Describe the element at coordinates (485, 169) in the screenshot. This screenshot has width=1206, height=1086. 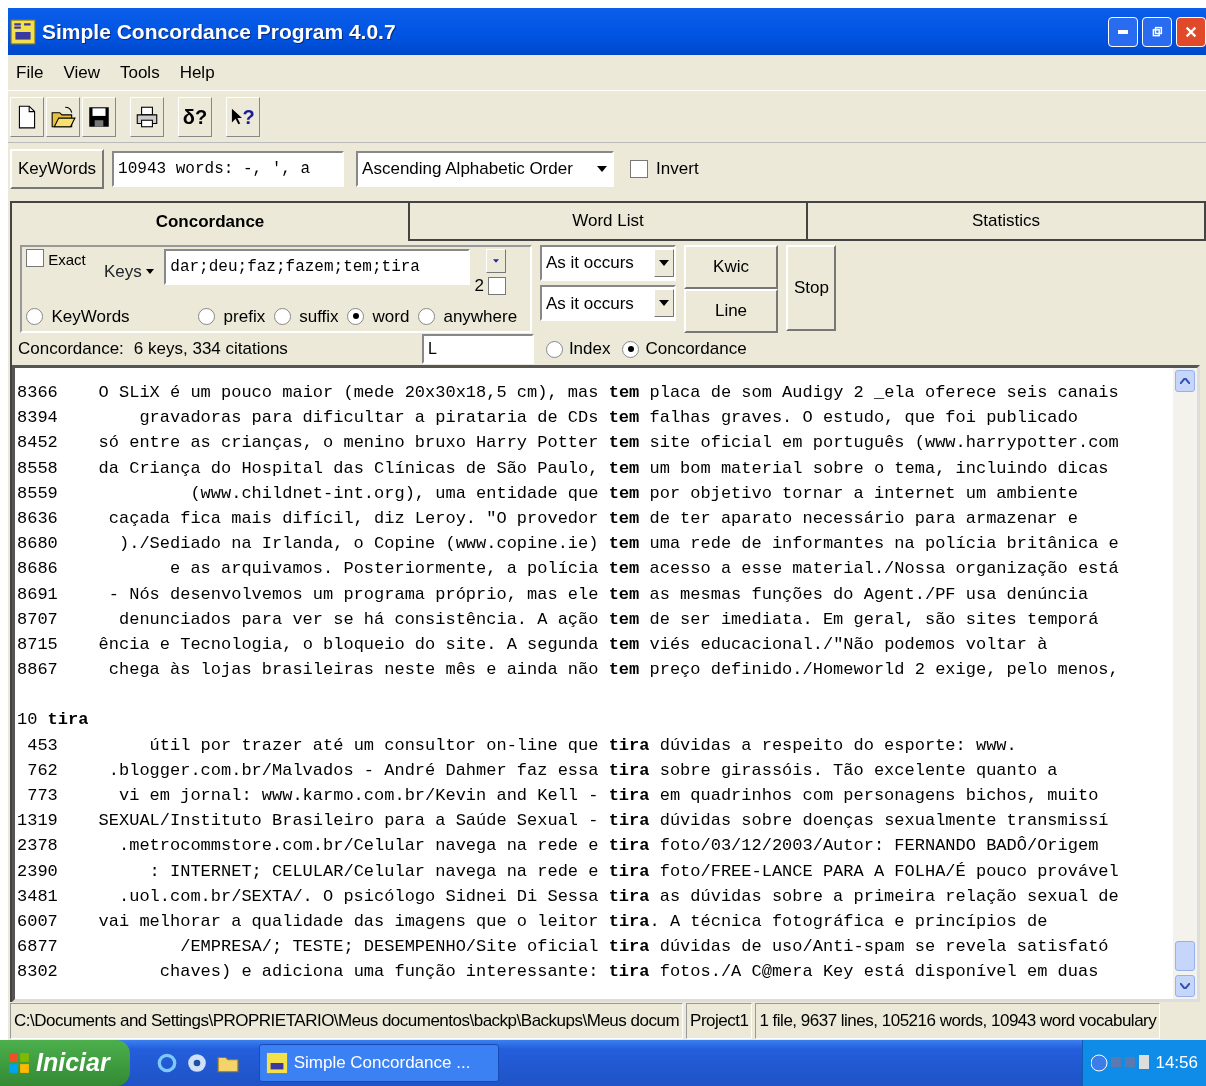
I see `sort-order-dropdown: Ascending Alphabetic Order` at that location.